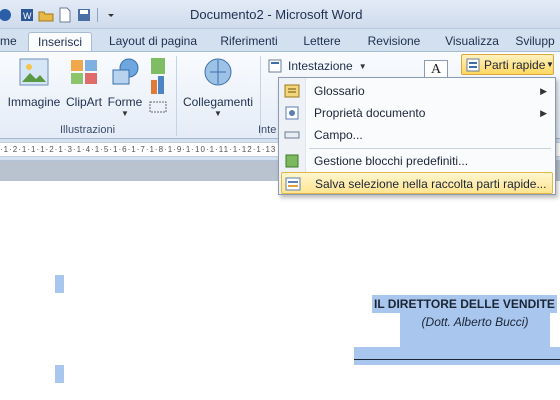 Image resolution: width=560 pixels, height=400 pixels. I want to click on collegamenti-button: Collegamenti ▼, so click(218, 87).